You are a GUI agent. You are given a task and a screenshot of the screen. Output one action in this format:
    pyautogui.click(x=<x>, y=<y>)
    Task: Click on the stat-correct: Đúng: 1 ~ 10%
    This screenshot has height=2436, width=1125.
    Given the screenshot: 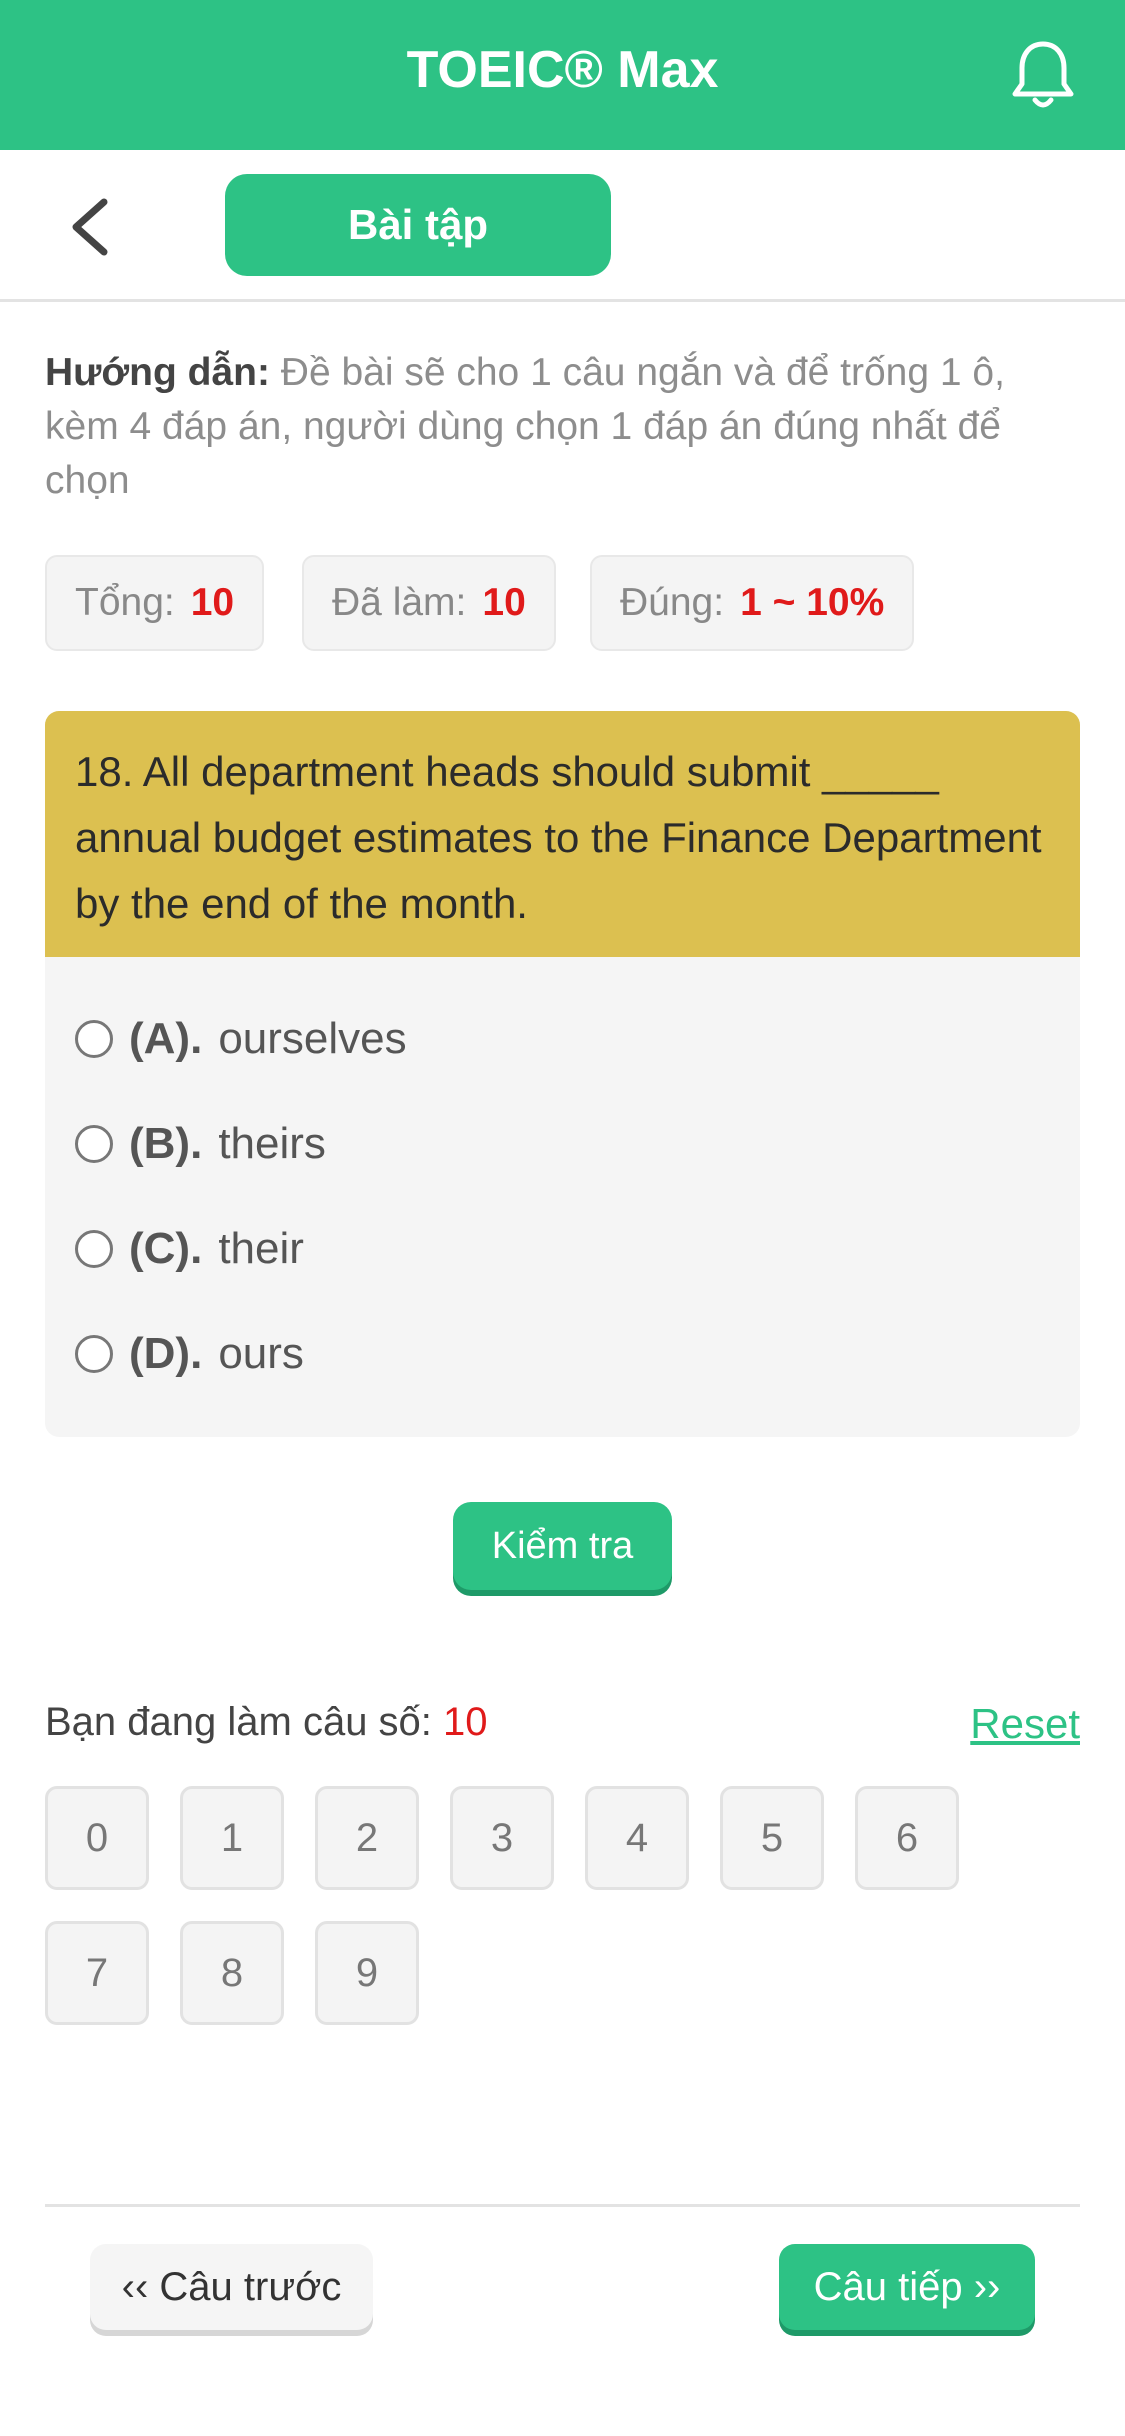 What is the action you would take?
    pyautogui.click(x=752, y=603)
    